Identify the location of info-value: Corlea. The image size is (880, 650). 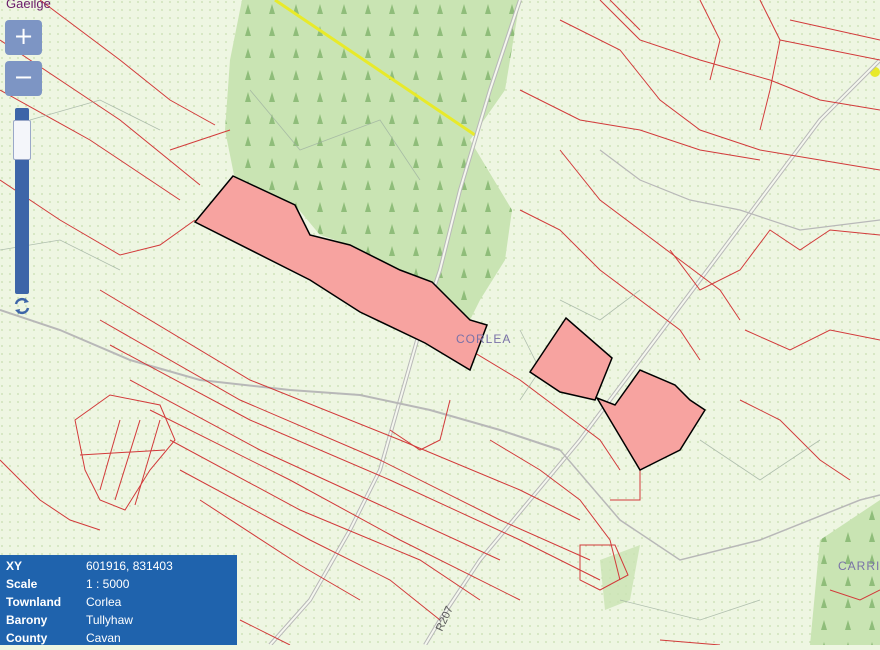
(104, 602).